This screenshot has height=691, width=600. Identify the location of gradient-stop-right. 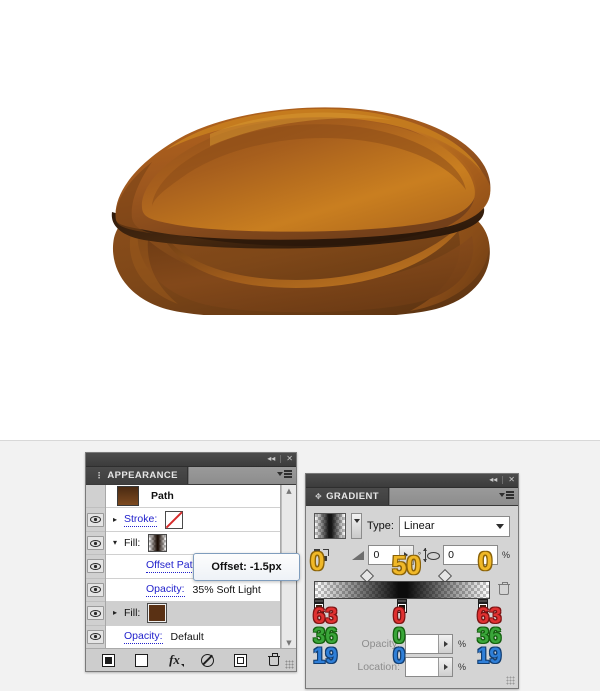
(483, 606).